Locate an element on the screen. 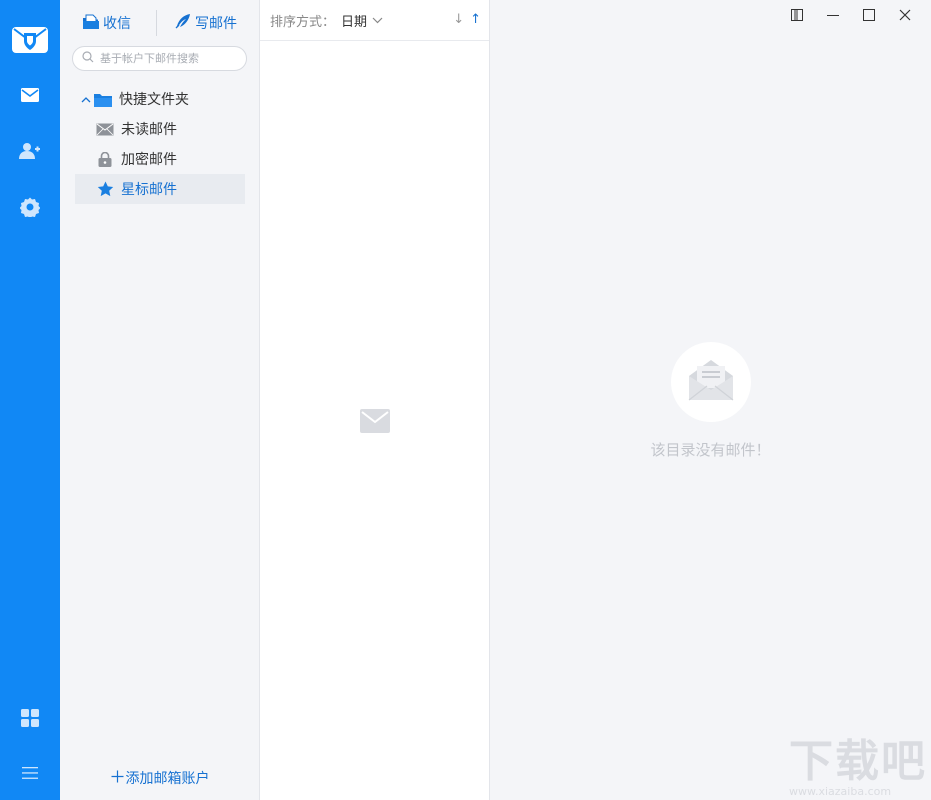 The height and width of the screenshot is (800, 931). layout-toggle-icon is located at coordinates (797, 15).